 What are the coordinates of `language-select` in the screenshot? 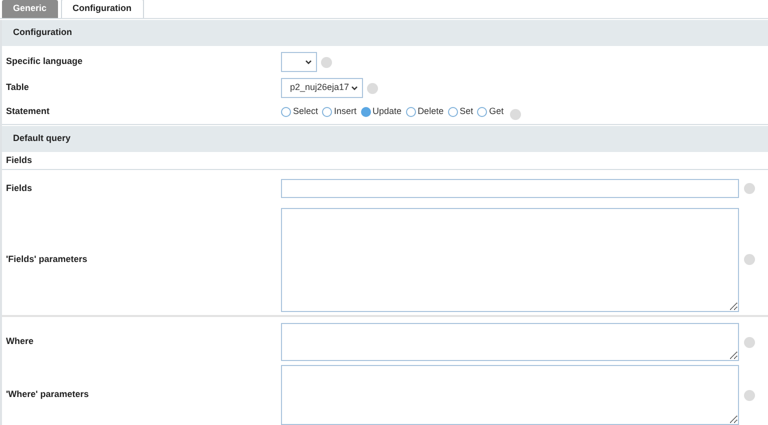 It's located at (299, 62).